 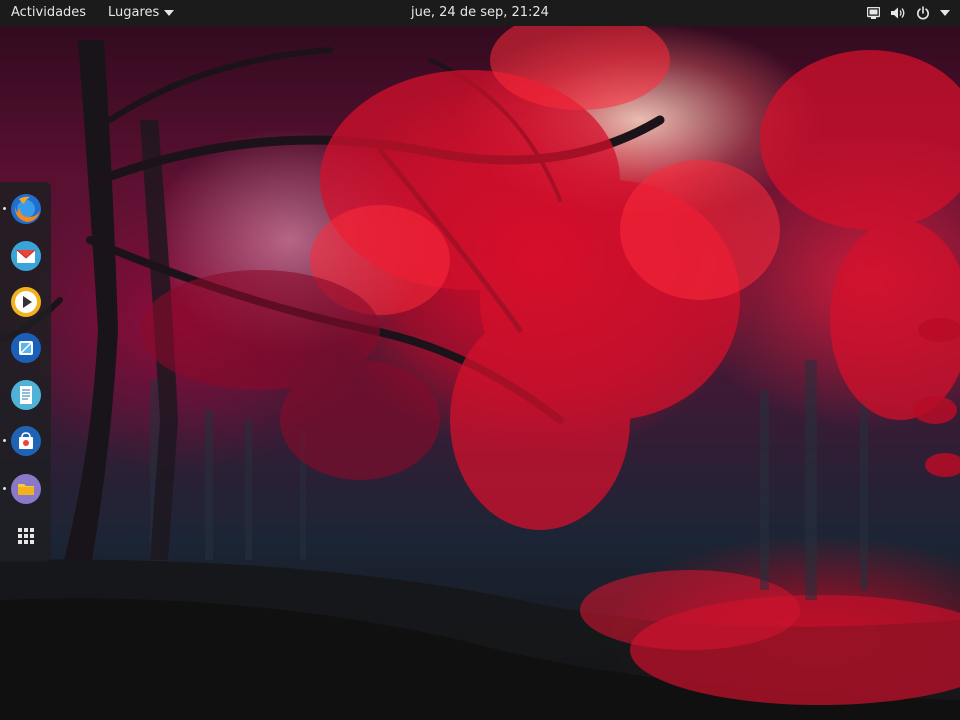 I want to click on text-editor-launcher, so click(x=26, y=395).